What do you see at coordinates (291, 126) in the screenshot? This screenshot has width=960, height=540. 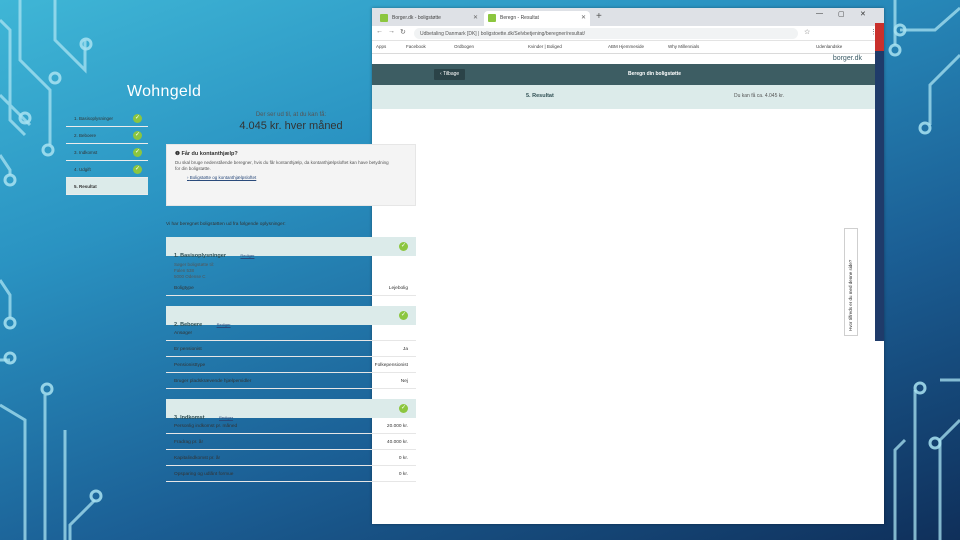 I see `result-amount: 4.045 kr. hver måned` at bounding box center [291, 126].